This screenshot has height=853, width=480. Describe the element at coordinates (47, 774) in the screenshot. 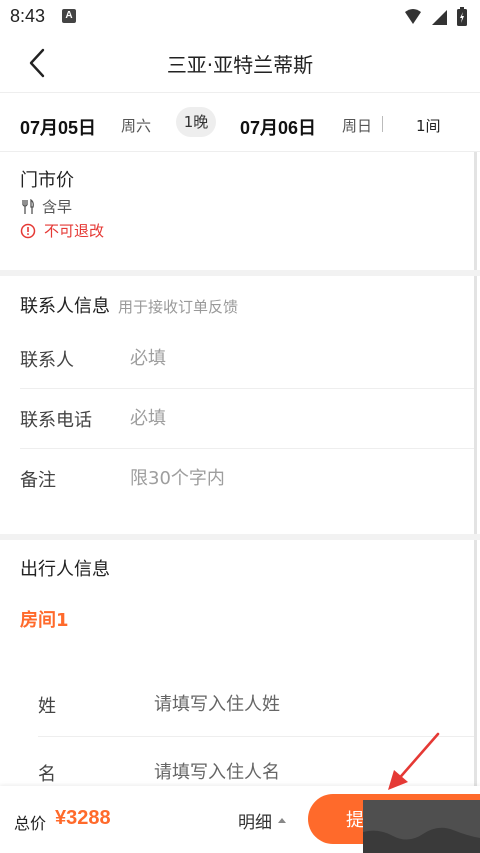

I see `given-name-label: 名` at that location.